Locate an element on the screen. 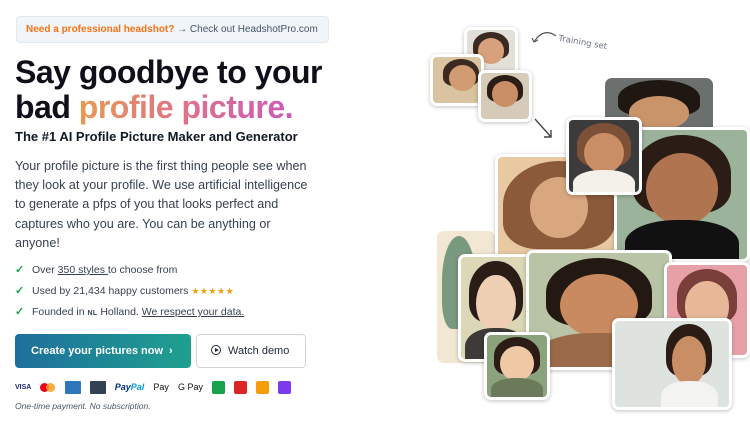 The height and width of the screenshot is (437, 750). paypal-icon: PayPal is located at coordinates (130, 387).